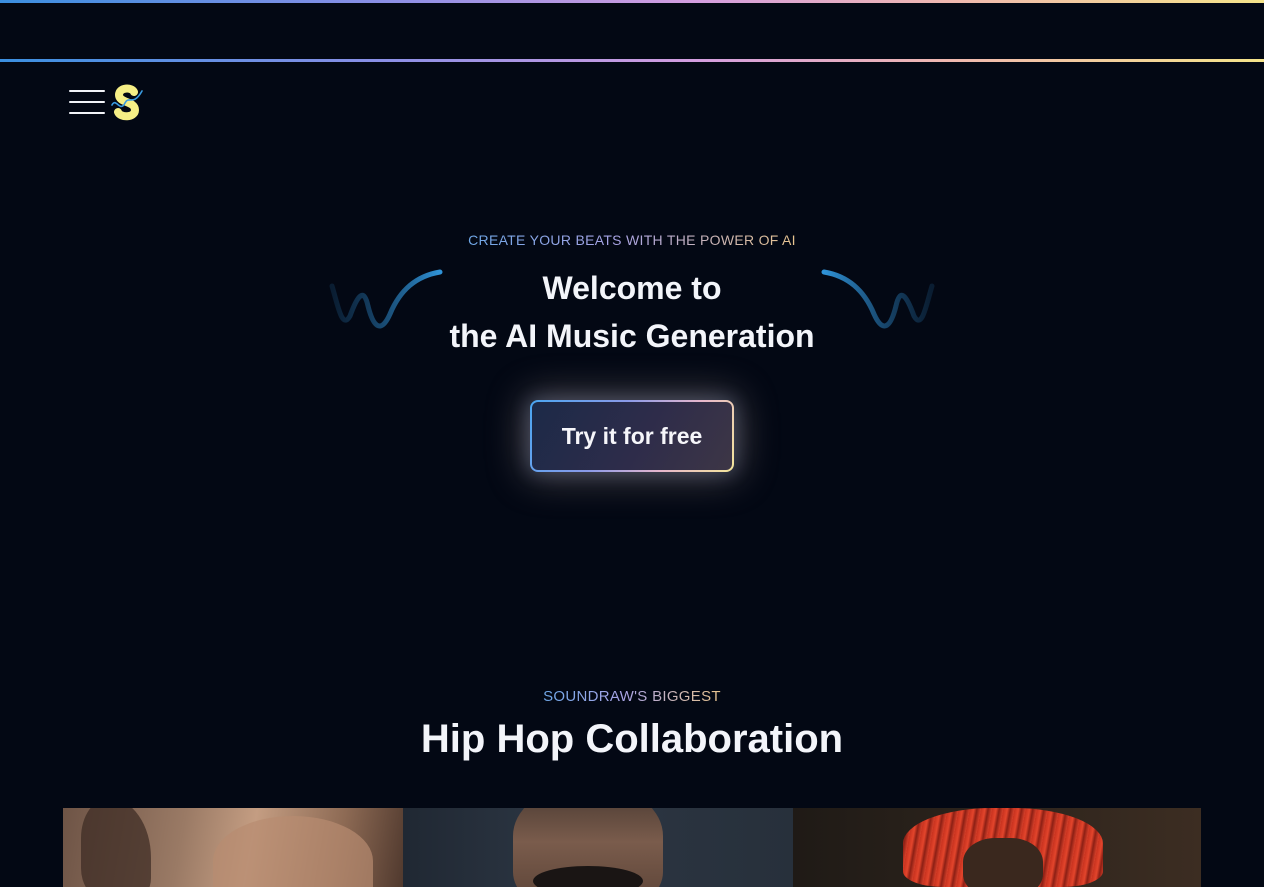  What do you see at coordinates (878, 299) in the screenshot?
I see `wave-decoration-right-icon` at bounding box center [878, 299].